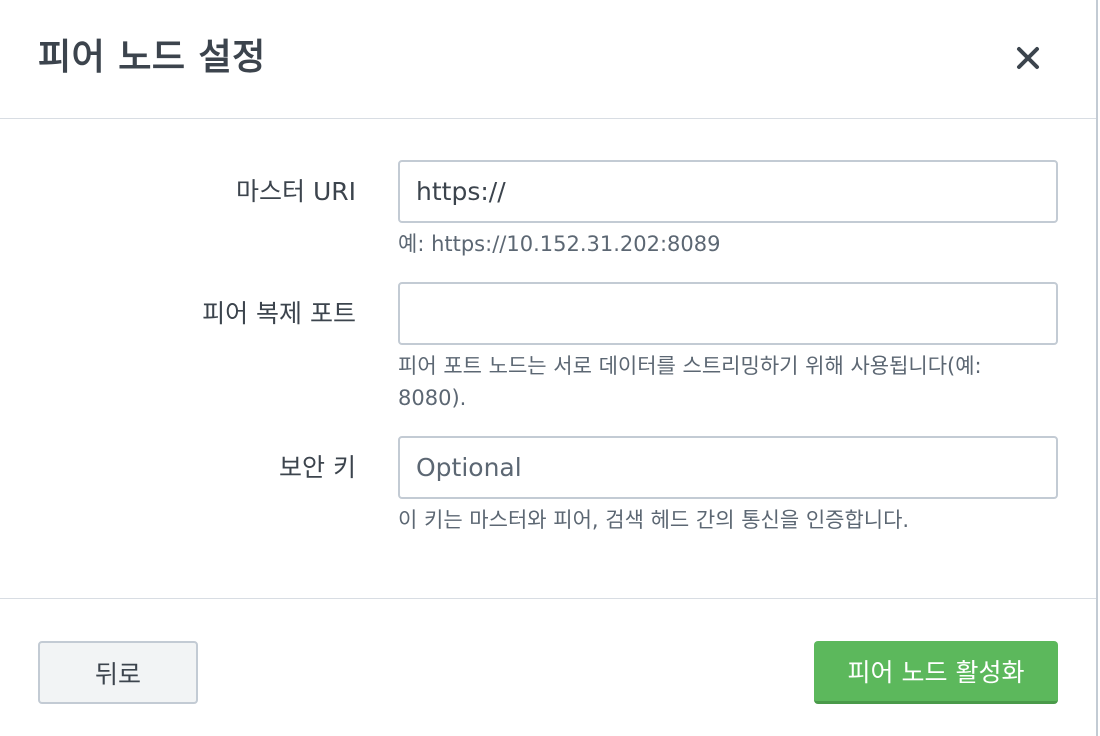  What do you see at coordinates (728, 191) in the screenshot?
I see `master-uri-input` at bounding box center [728, 191].